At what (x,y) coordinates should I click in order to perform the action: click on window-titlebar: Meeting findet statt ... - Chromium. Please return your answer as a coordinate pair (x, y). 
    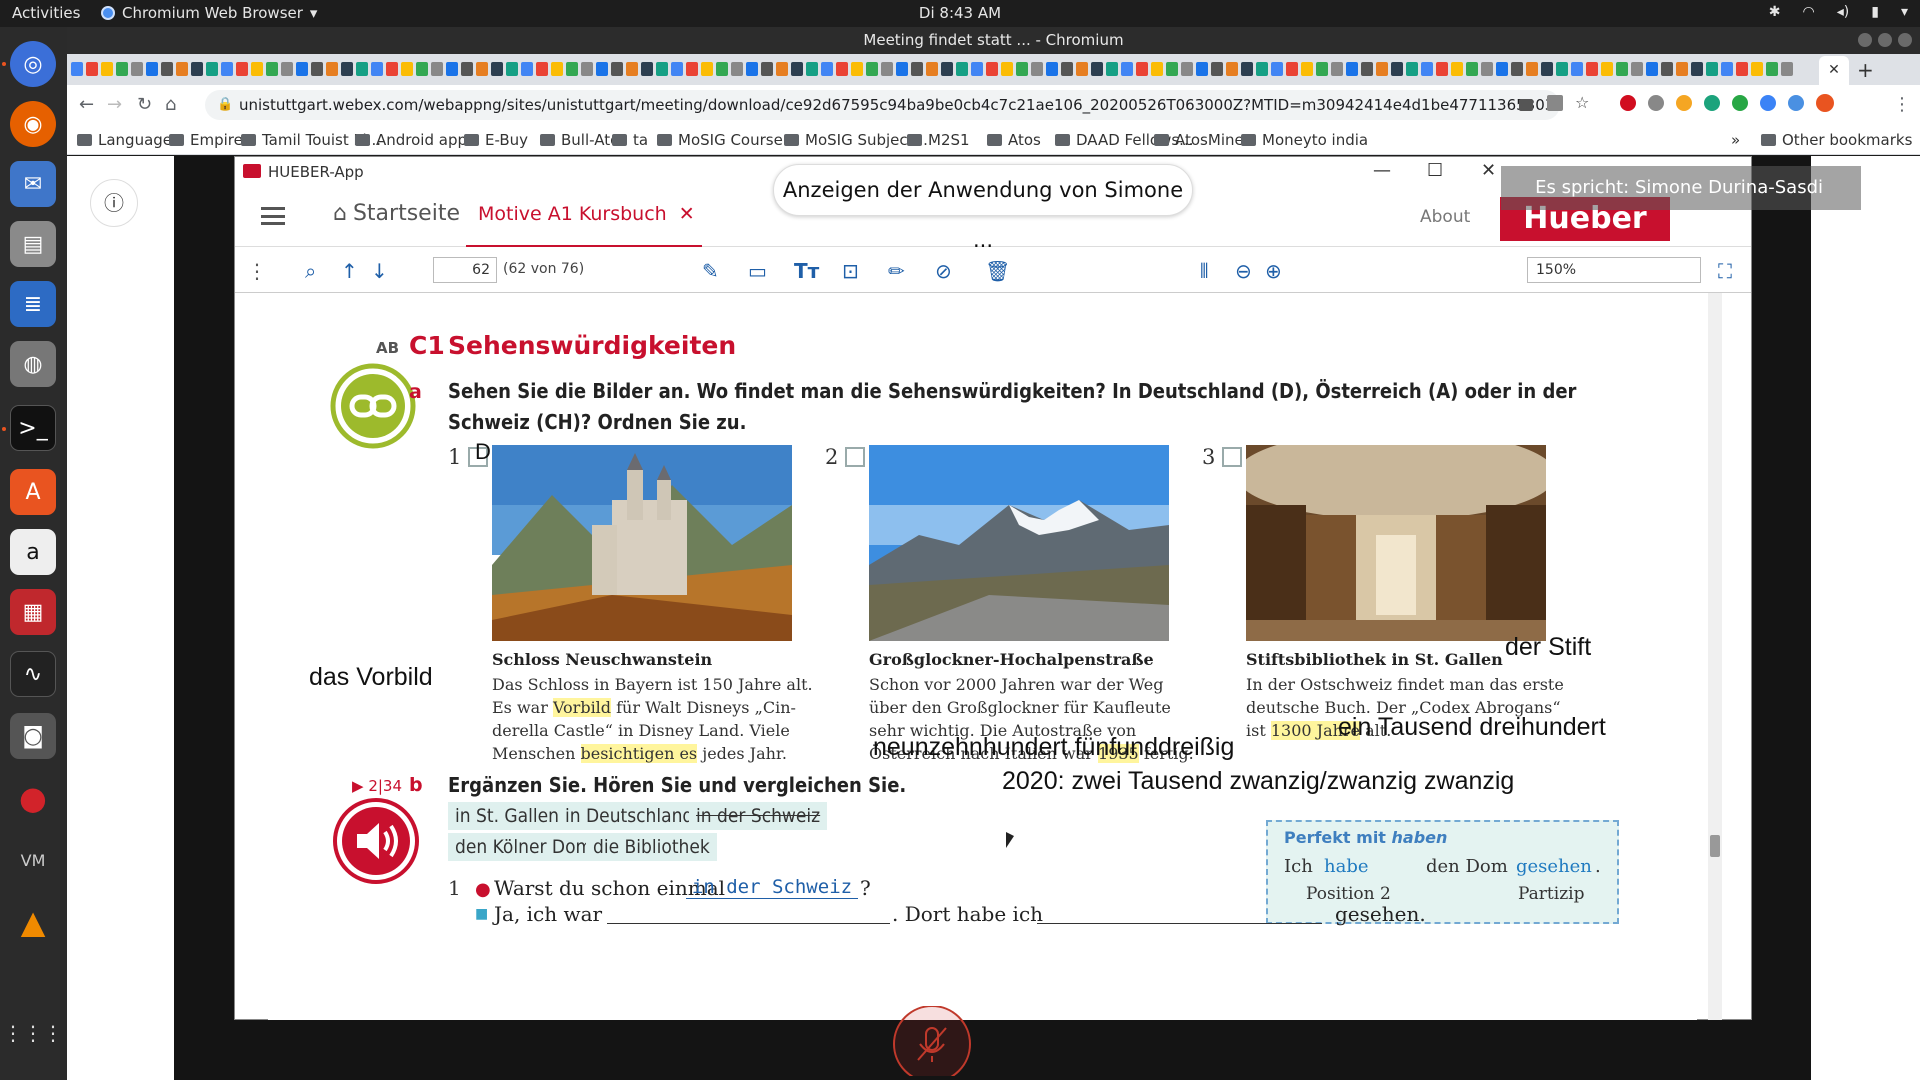
    Looking at the image, I should click on (993, 40).